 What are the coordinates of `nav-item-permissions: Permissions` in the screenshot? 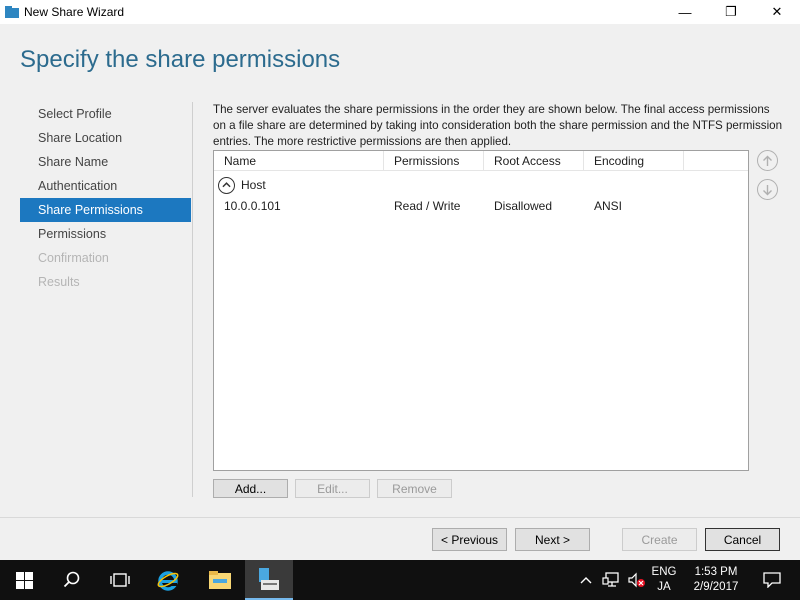 It's located at (105, 234).